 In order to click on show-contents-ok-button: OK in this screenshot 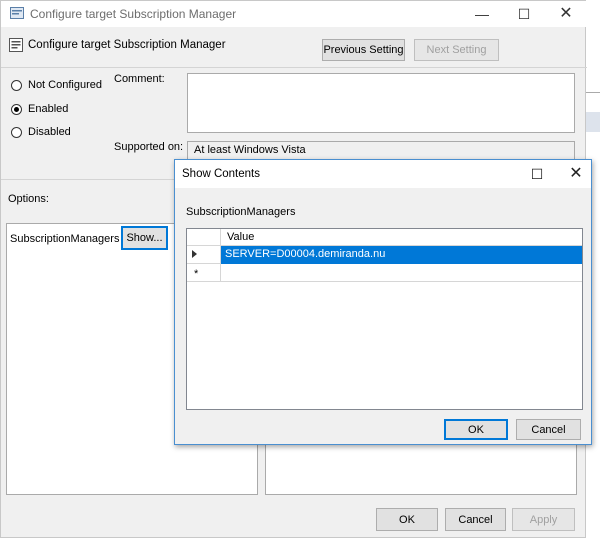, I will do `click(476, 429)`.